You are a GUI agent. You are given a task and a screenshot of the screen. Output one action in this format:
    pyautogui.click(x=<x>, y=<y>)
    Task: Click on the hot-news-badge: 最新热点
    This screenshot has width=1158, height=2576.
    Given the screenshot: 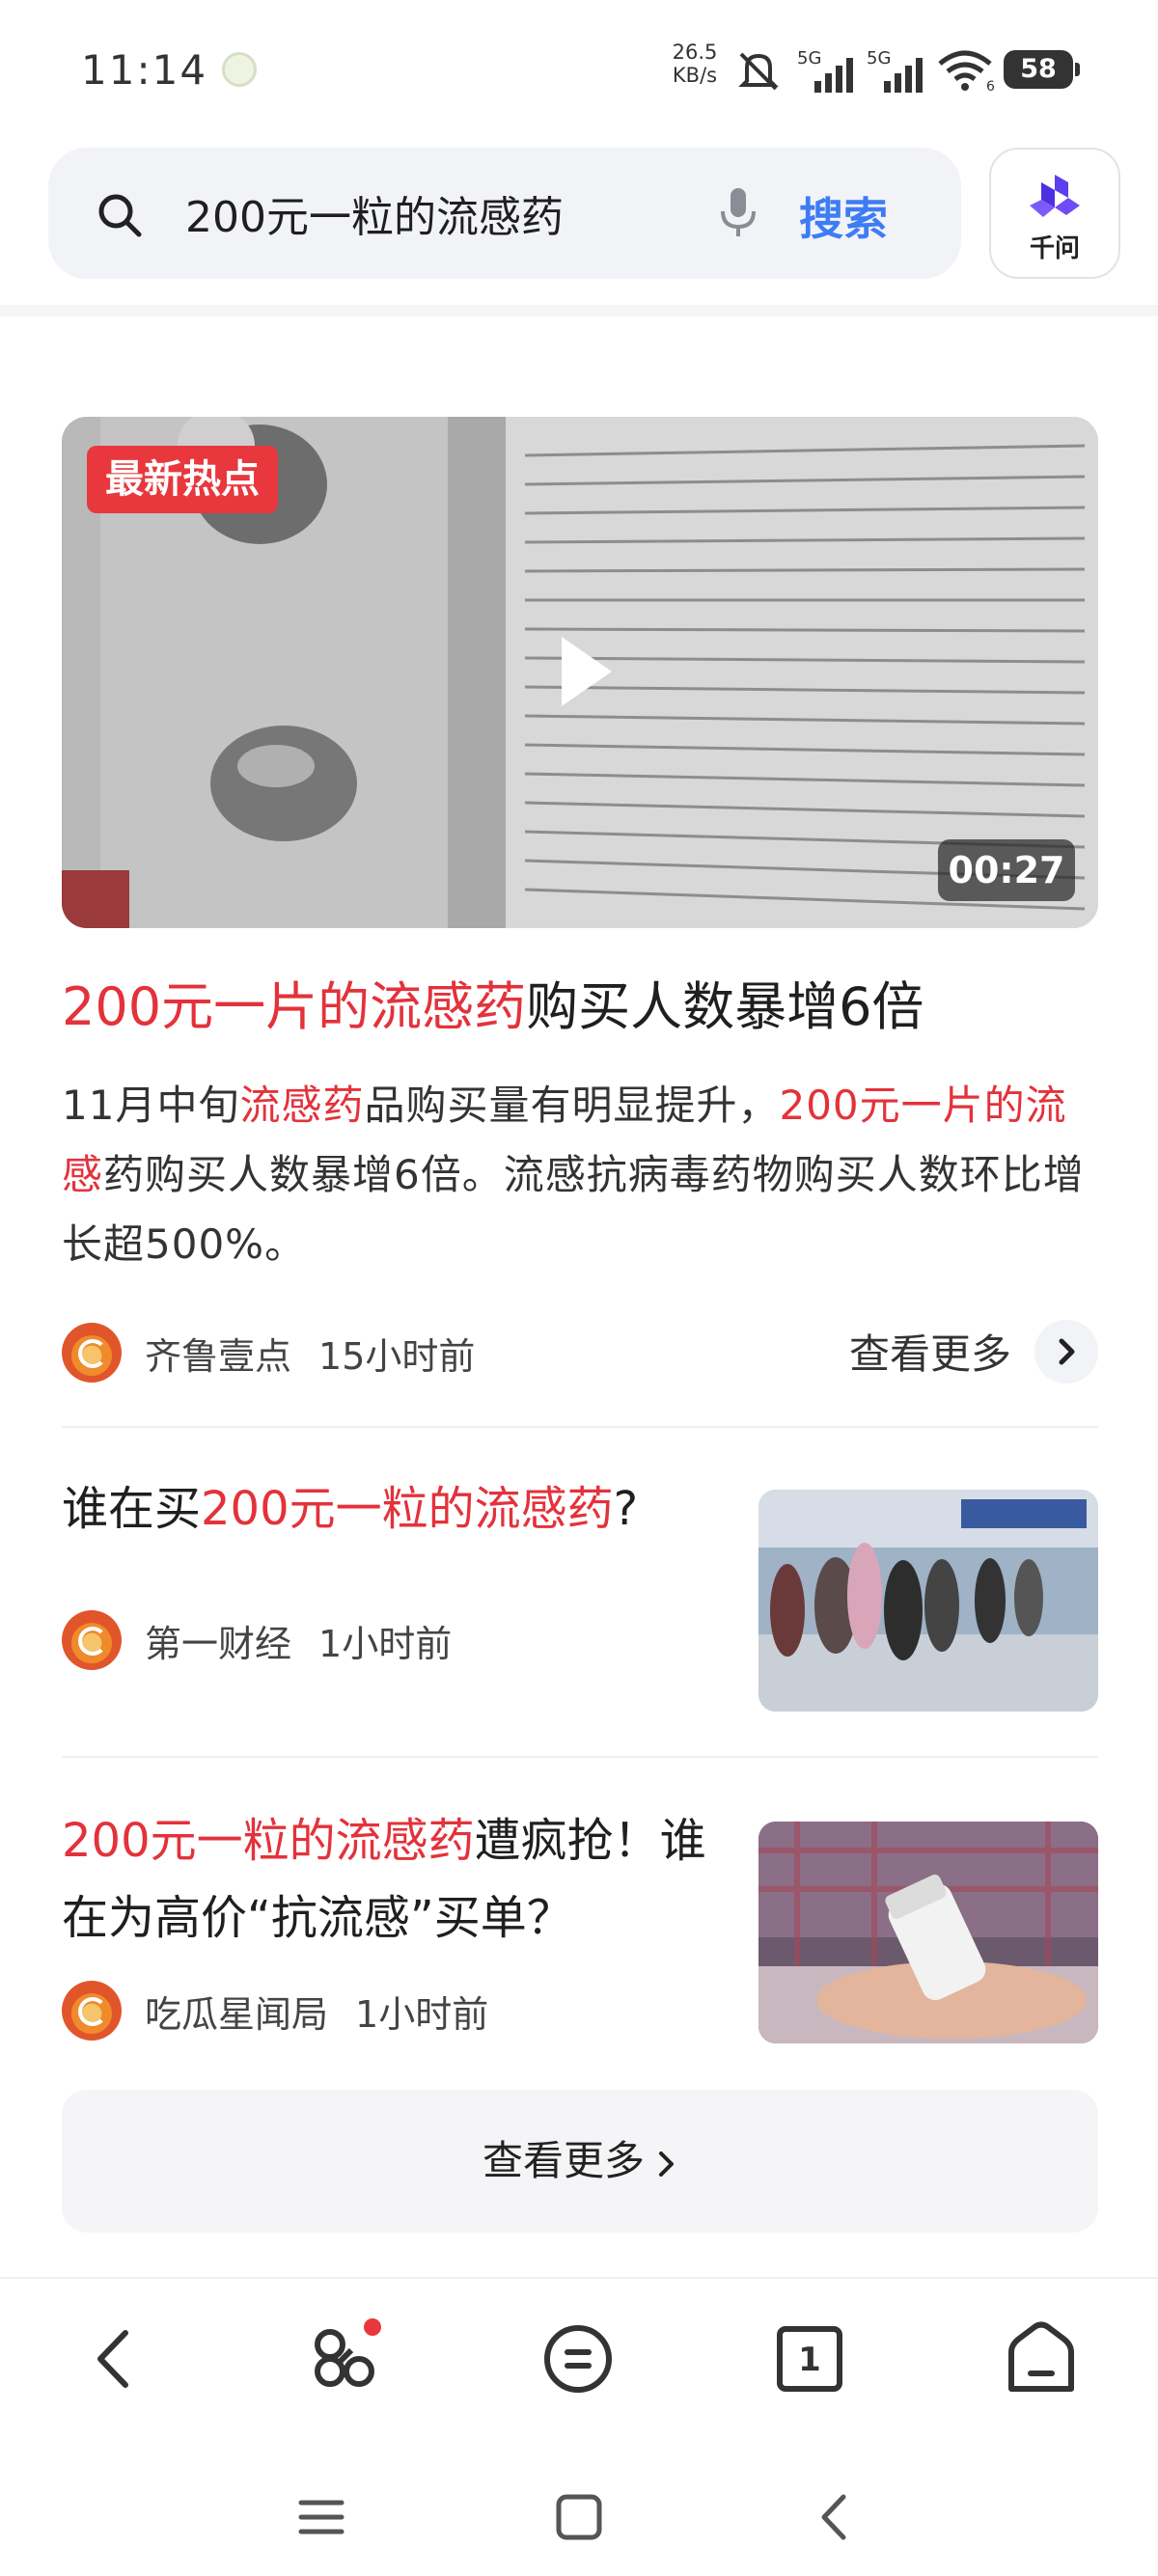 What is the action you would take?
    pyautogui.click(x=182, y=480)
    